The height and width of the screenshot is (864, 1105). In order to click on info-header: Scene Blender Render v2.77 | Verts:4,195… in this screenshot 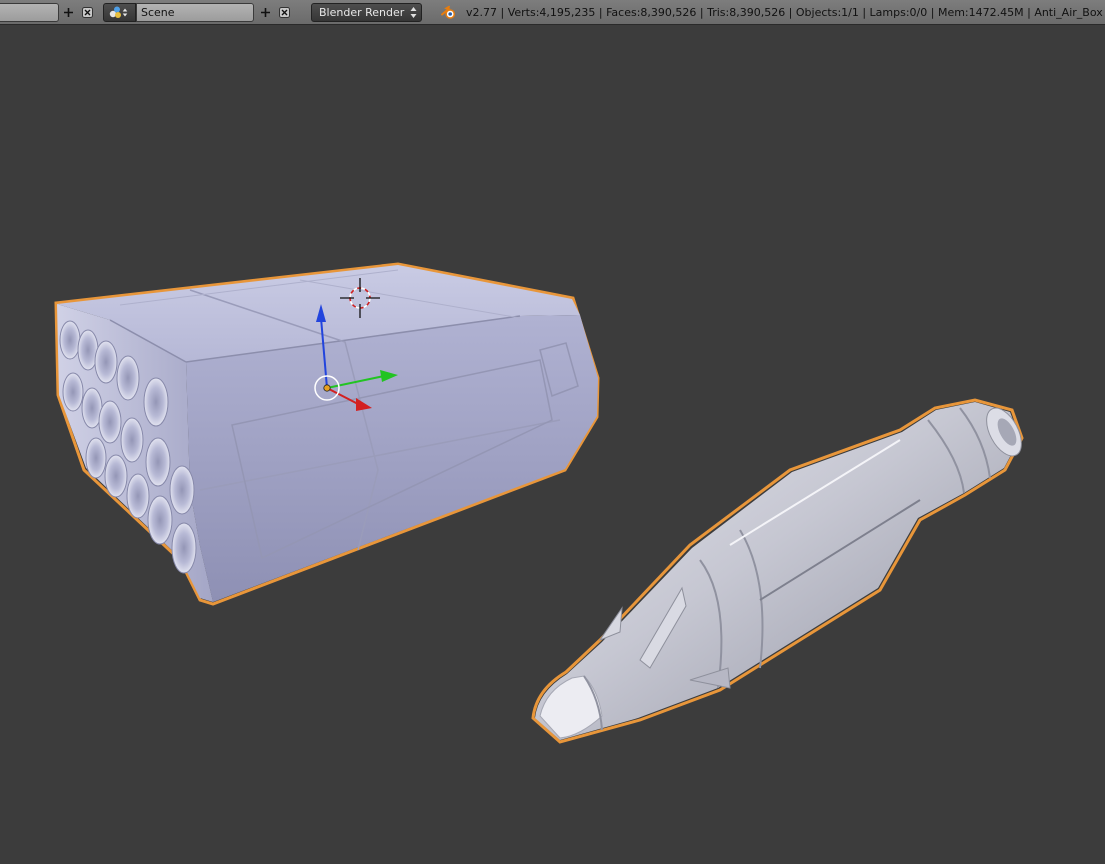, I will do `click(552, 12)`.